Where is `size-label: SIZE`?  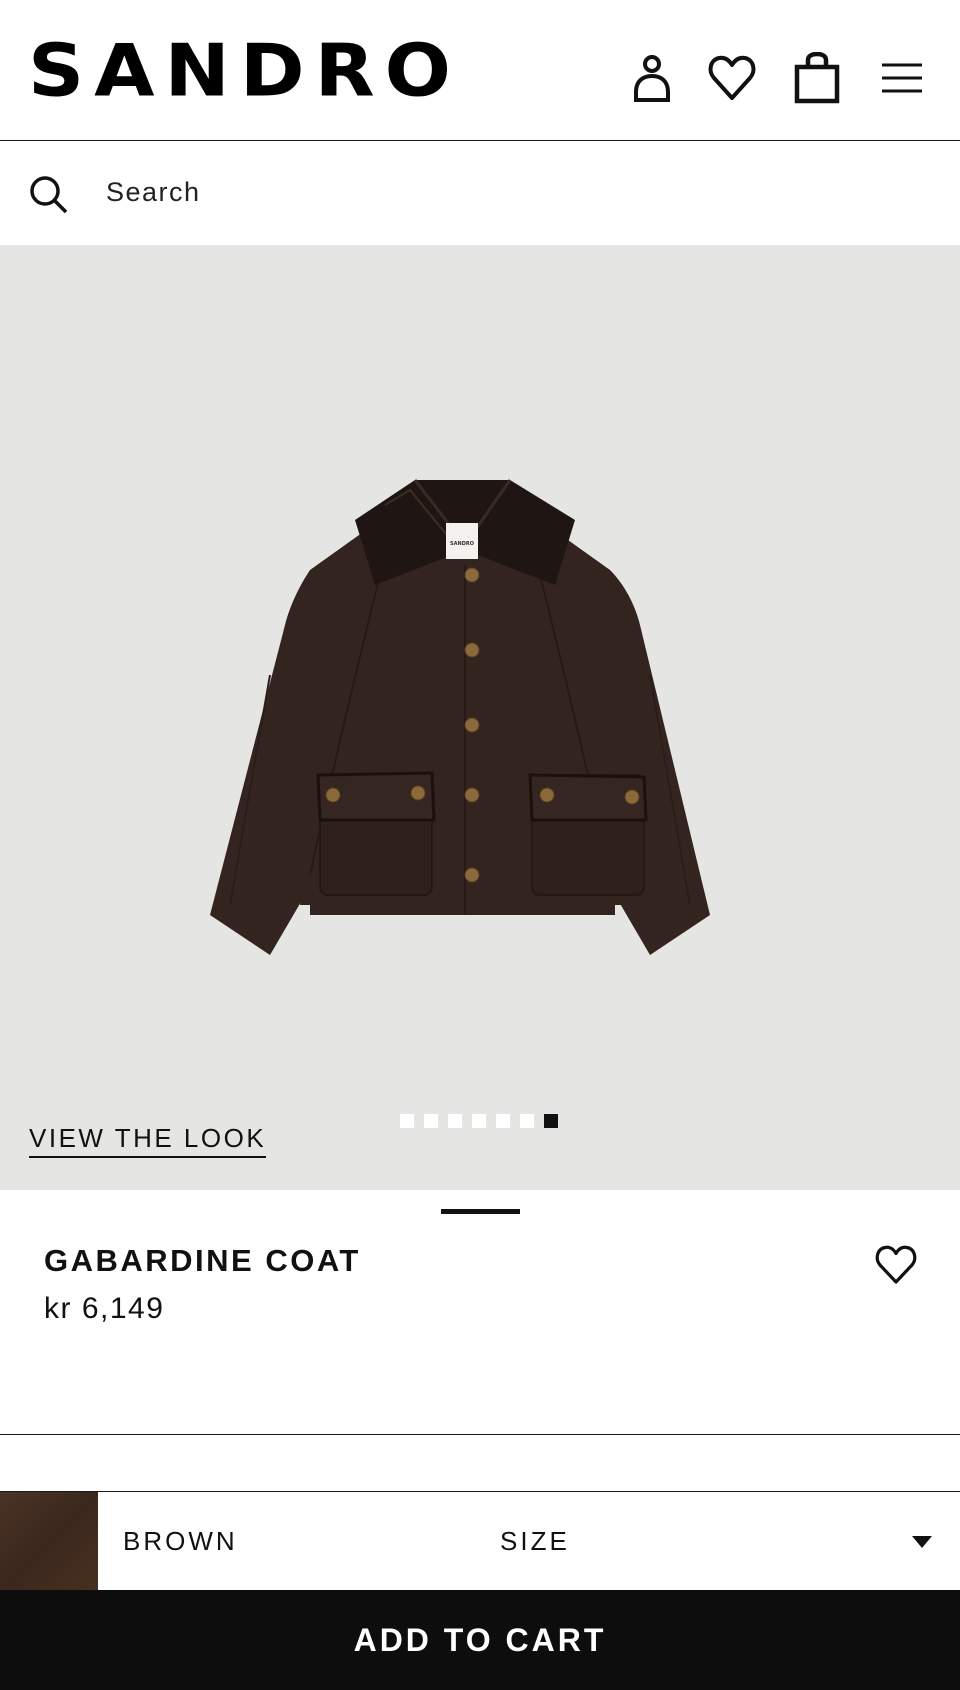
size-label: SIZE is located at coordinates (535, 1541).